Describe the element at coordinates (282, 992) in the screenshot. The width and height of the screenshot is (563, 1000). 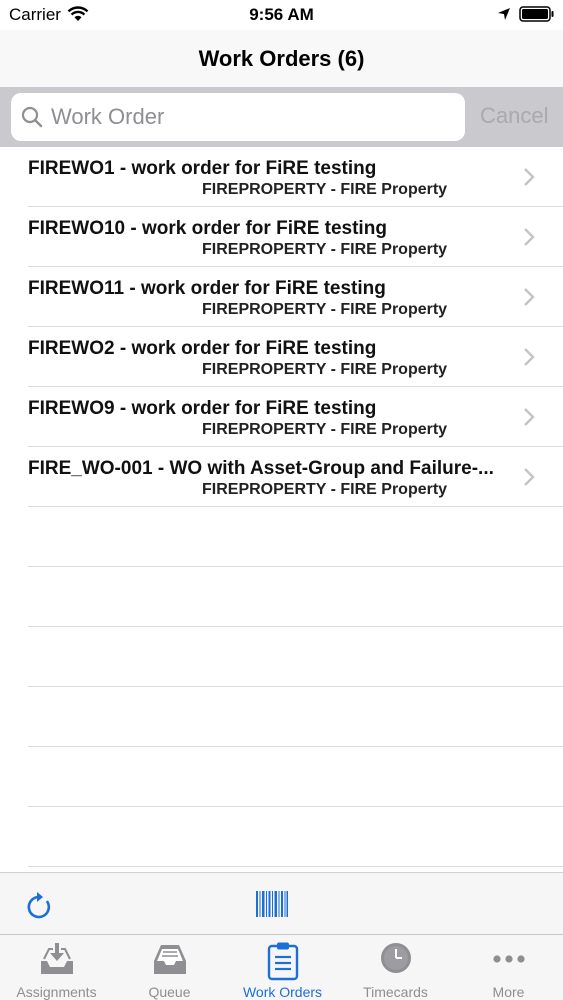
I see `tab-label: Work Orders` at that location.